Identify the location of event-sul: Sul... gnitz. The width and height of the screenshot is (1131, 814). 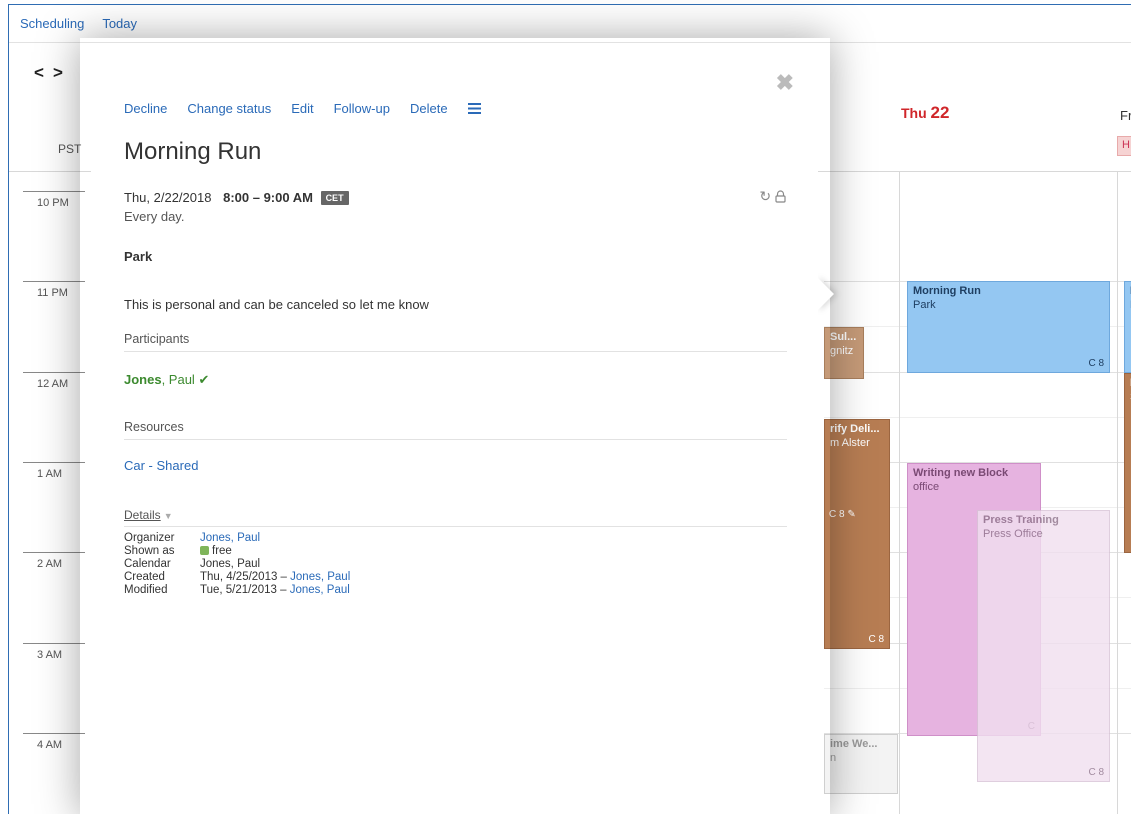
(844, 353).